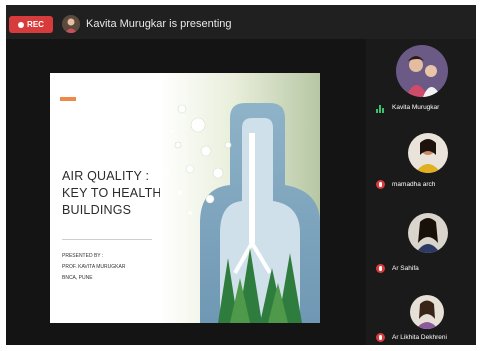  What do you see at coordinates (21, 24) in the screenshot?
I see `record-dot-icon` at bounding box center [21, 24].